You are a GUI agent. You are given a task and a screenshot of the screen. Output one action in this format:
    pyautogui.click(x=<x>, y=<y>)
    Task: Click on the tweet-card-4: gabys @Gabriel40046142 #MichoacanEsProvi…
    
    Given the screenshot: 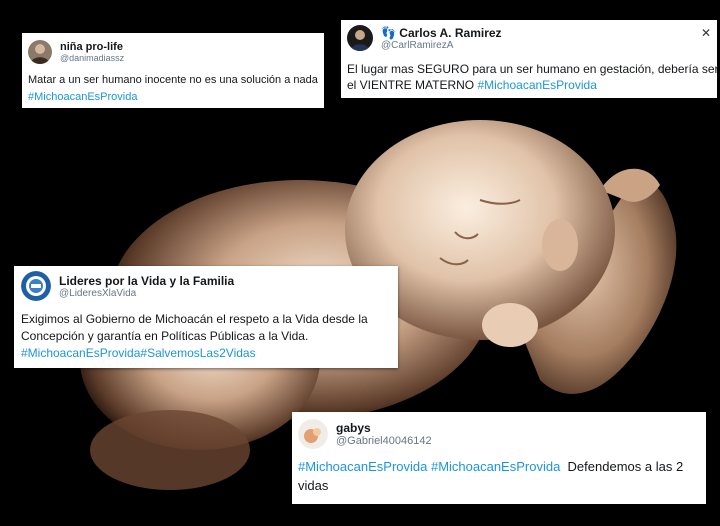 What is the action you would take?
    pyautogui.click(x=499, y=458)
    